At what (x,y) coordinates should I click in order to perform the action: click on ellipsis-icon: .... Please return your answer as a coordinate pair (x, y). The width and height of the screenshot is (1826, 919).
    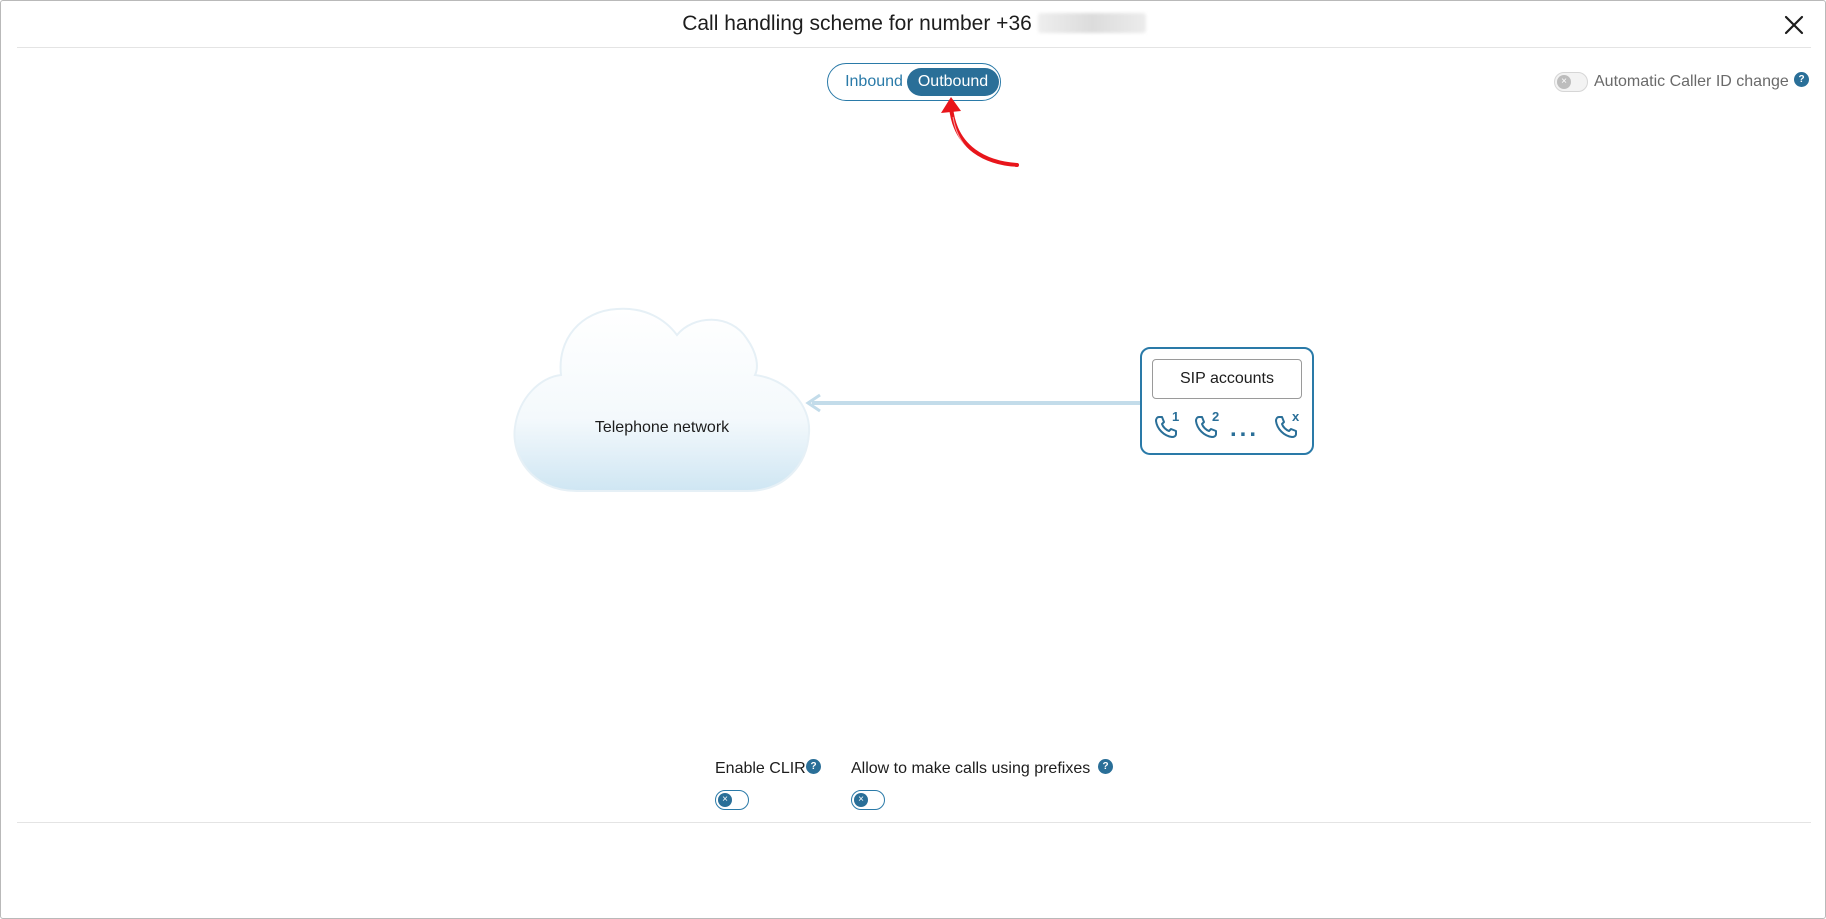
    Looking at the image, I should click on (1245, 428).